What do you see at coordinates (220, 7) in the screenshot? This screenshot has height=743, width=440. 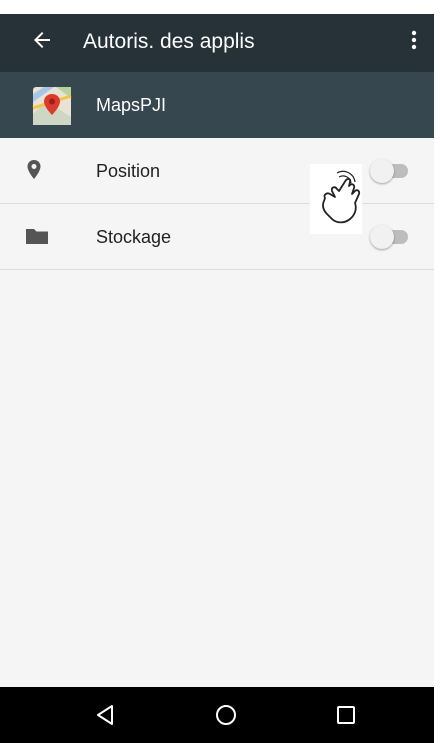 I see `top-edge` at bounding box center [220, 7].